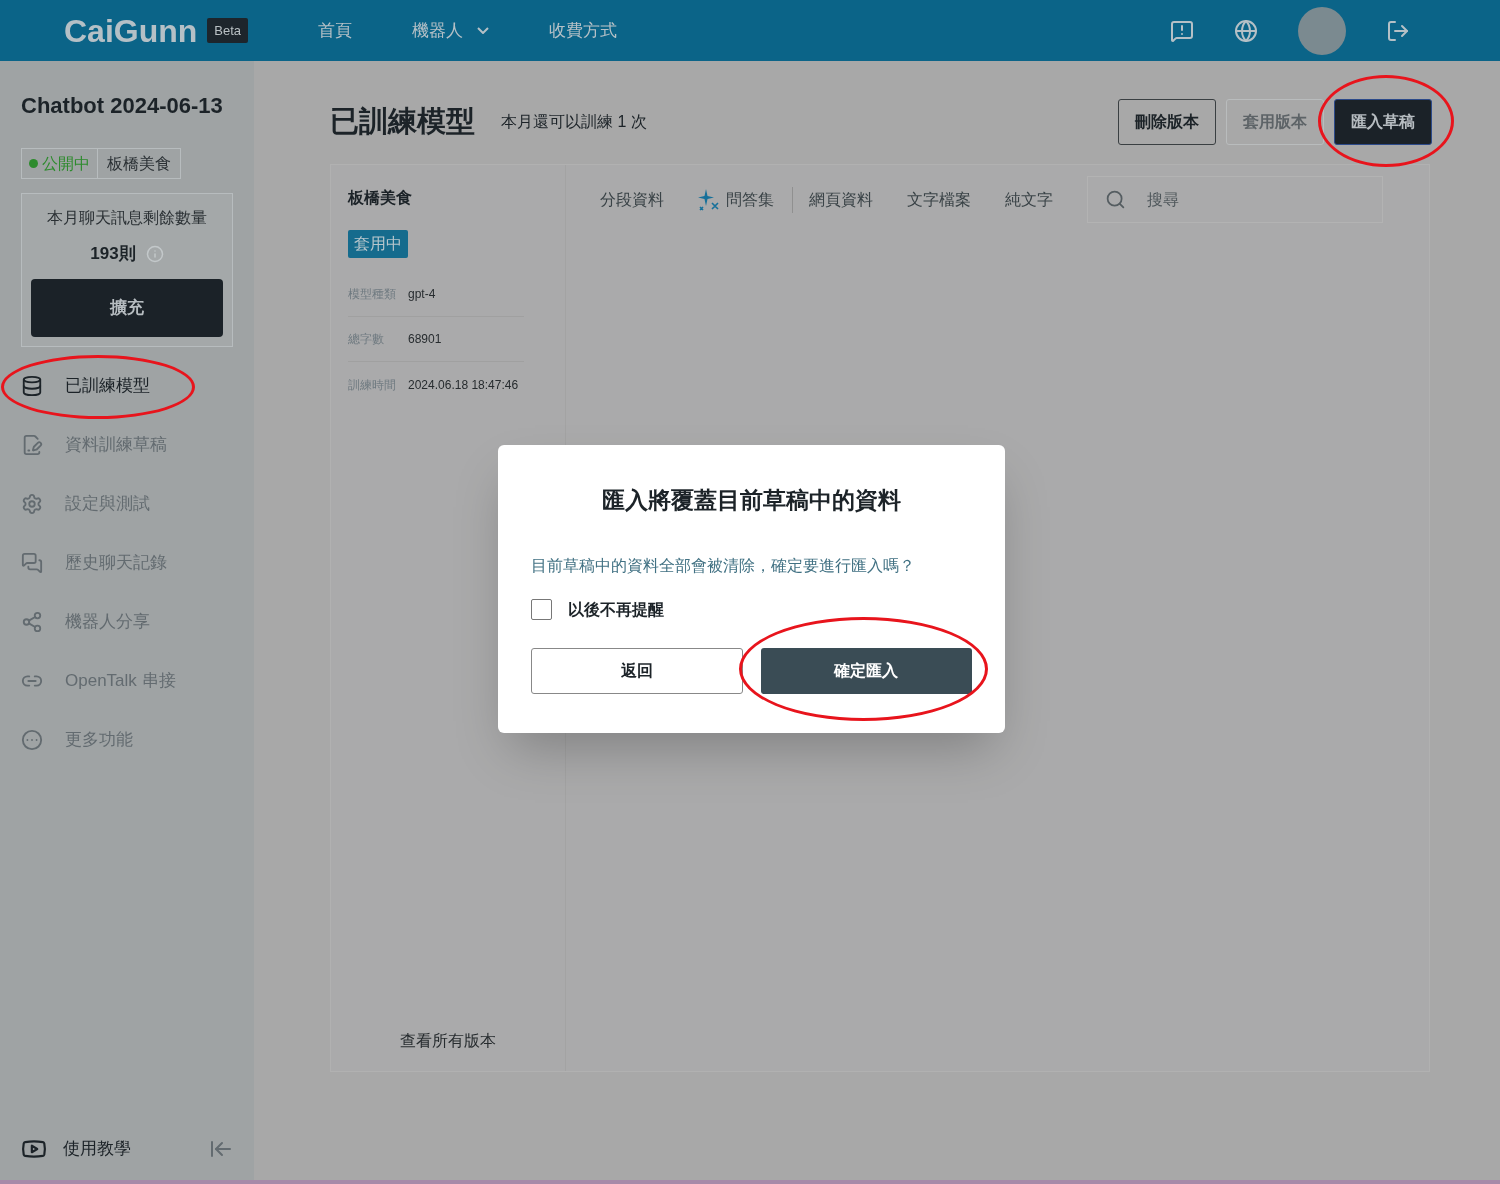 This screenshot has width=1500, height=1184. Describe the element at coordinates (32, 622) in the screenshot. I see `share-icon` at that location.